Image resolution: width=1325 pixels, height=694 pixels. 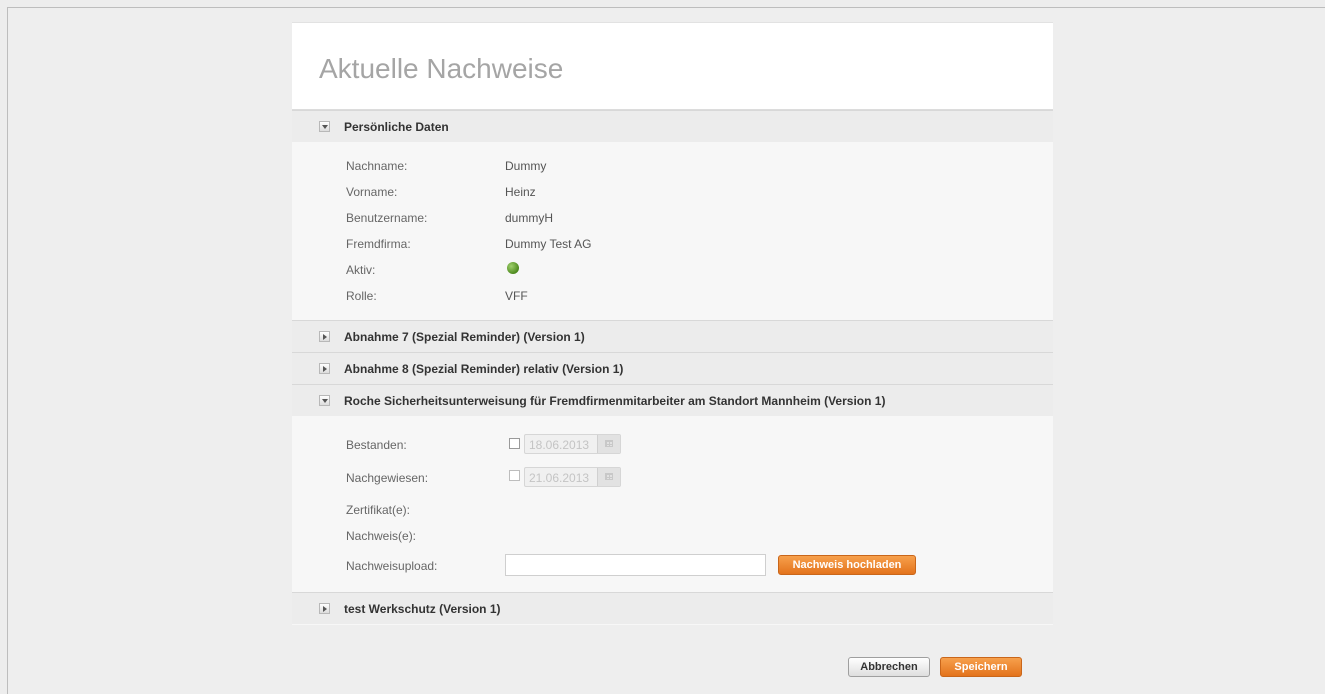 What do you see at coordinates (377, 166) in the screenshot?
I see `nachname-label: Nachname:` at bounding box center [377, 166].